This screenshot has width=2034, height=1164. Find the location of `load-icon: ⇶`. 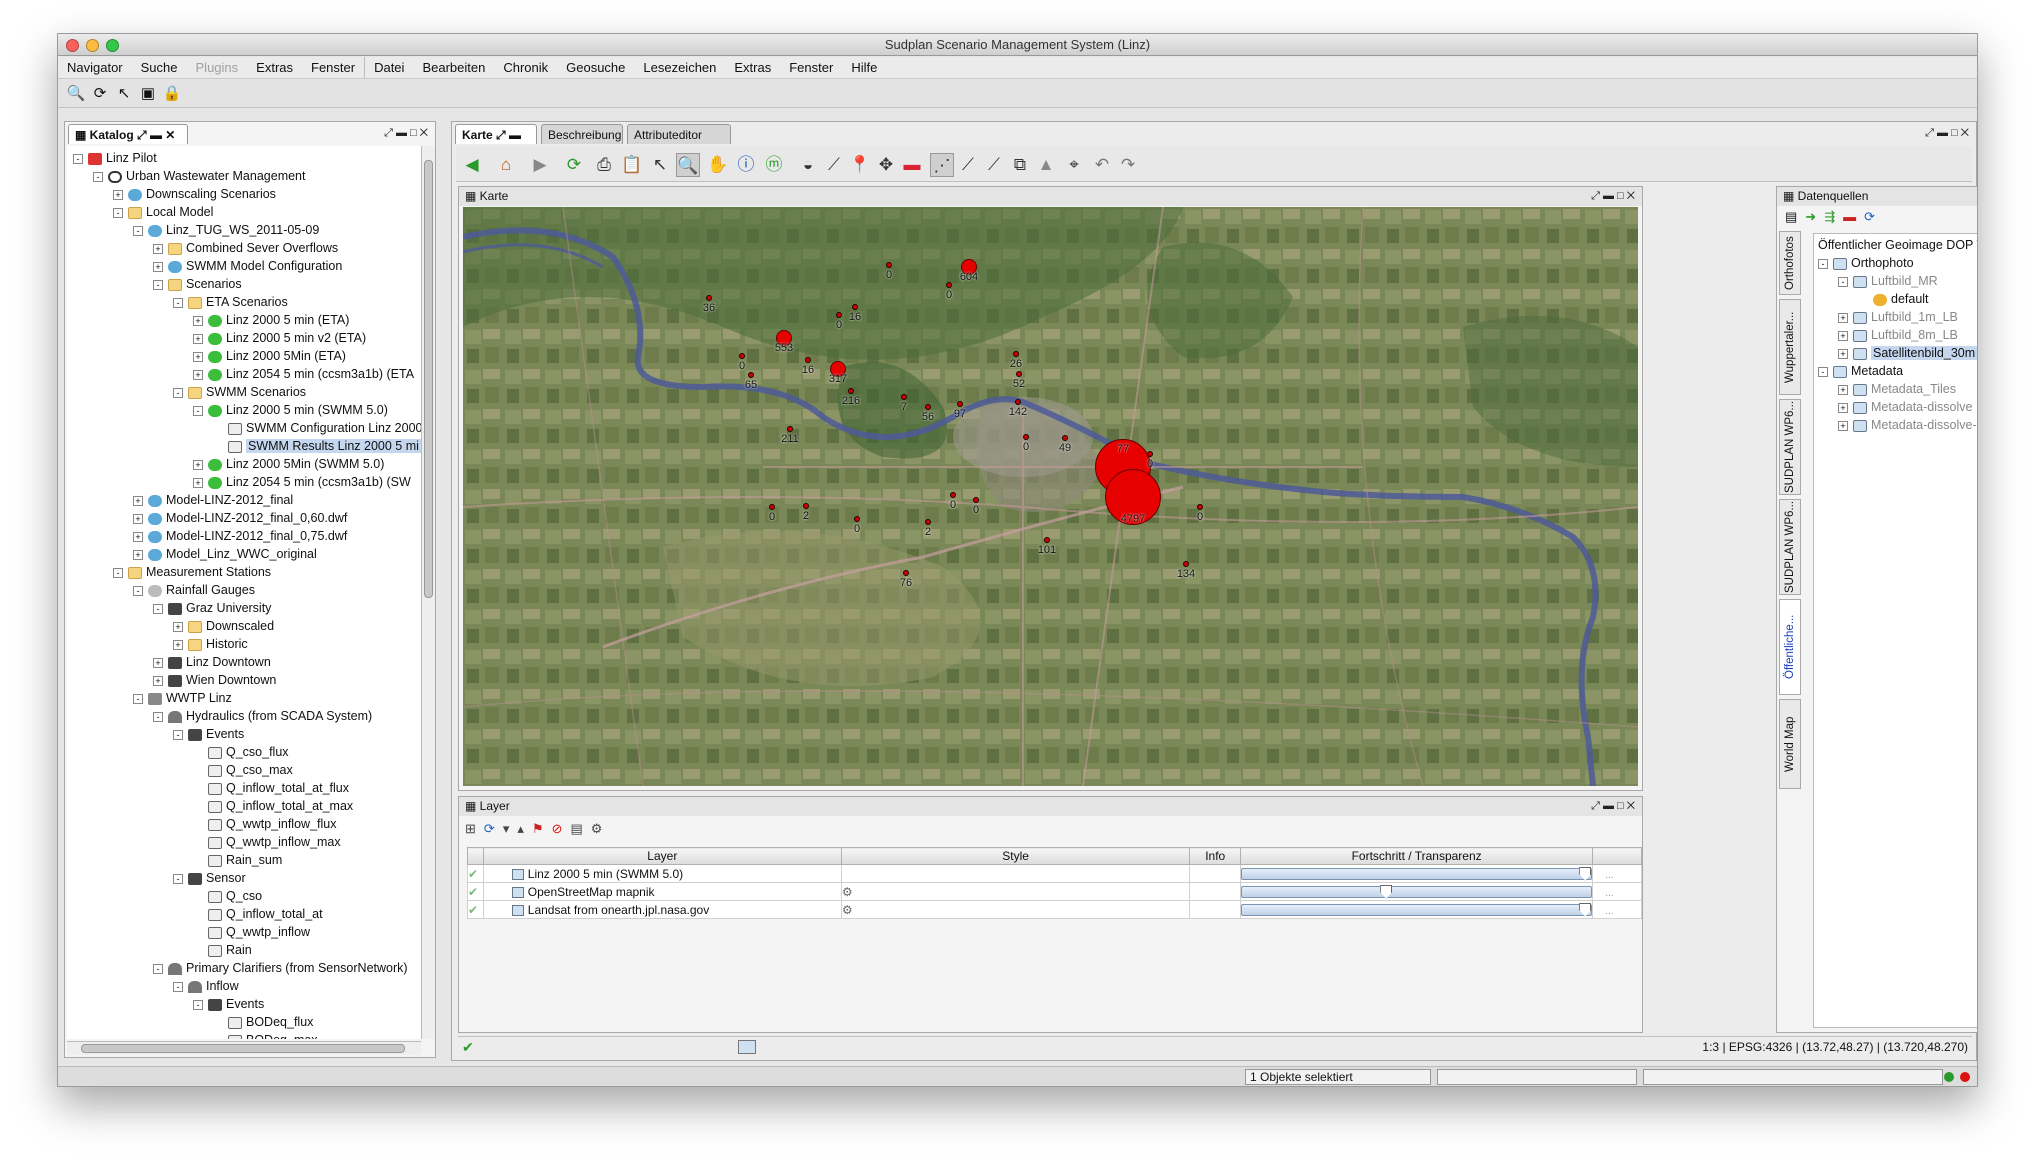

load-icon: ⇶ is located at coordinates (1833, 216).